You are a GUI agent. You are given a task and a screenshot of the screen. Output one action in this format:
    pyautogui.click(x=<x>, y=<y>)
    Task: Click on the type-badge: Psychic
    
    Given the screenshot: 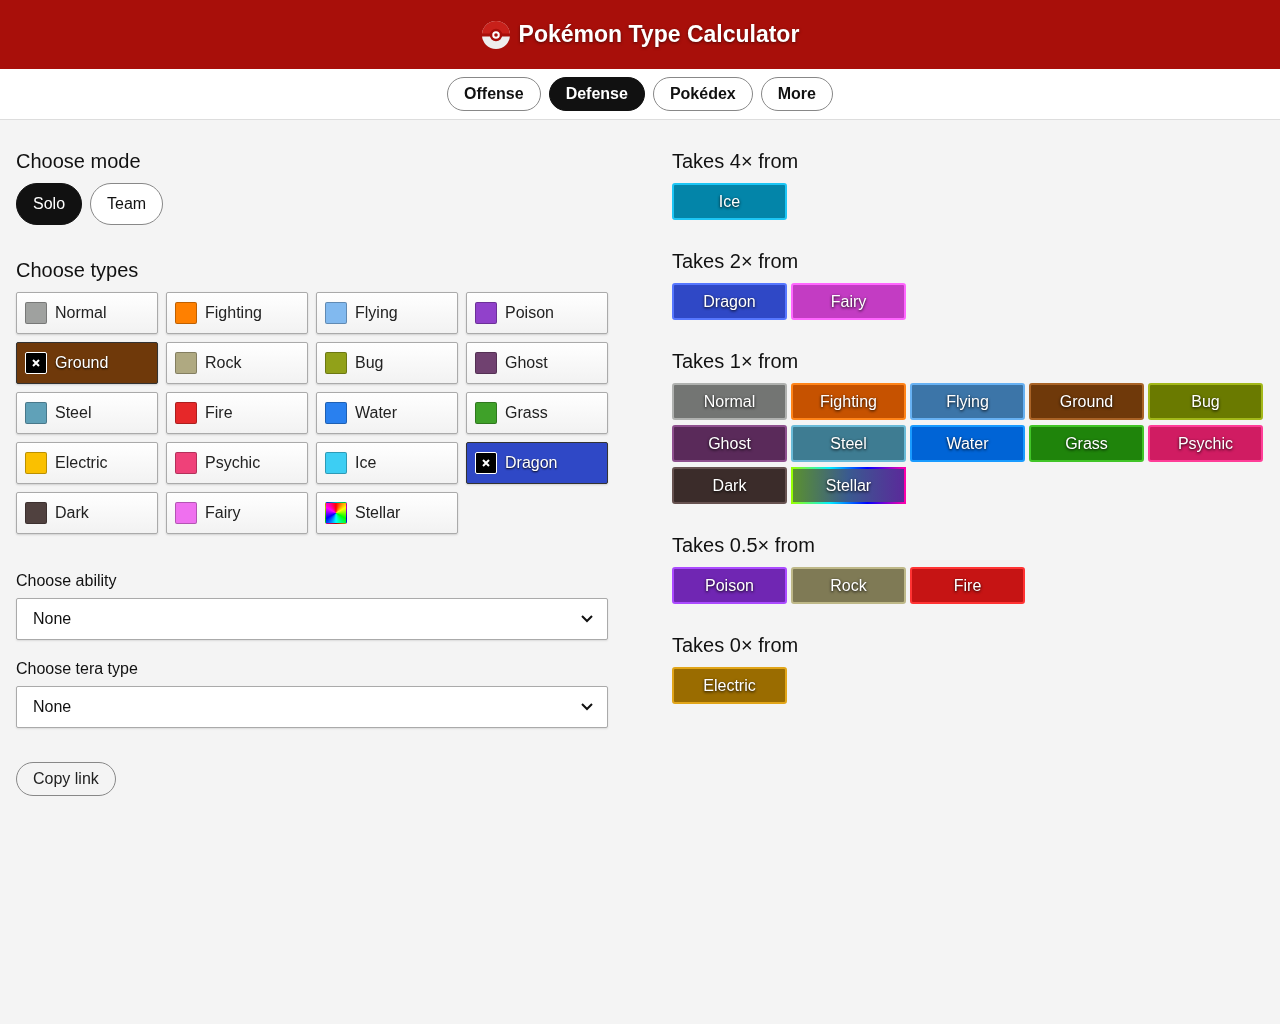 What is the action you would take?
    pyautogui.click(x=1205, y=443)
    